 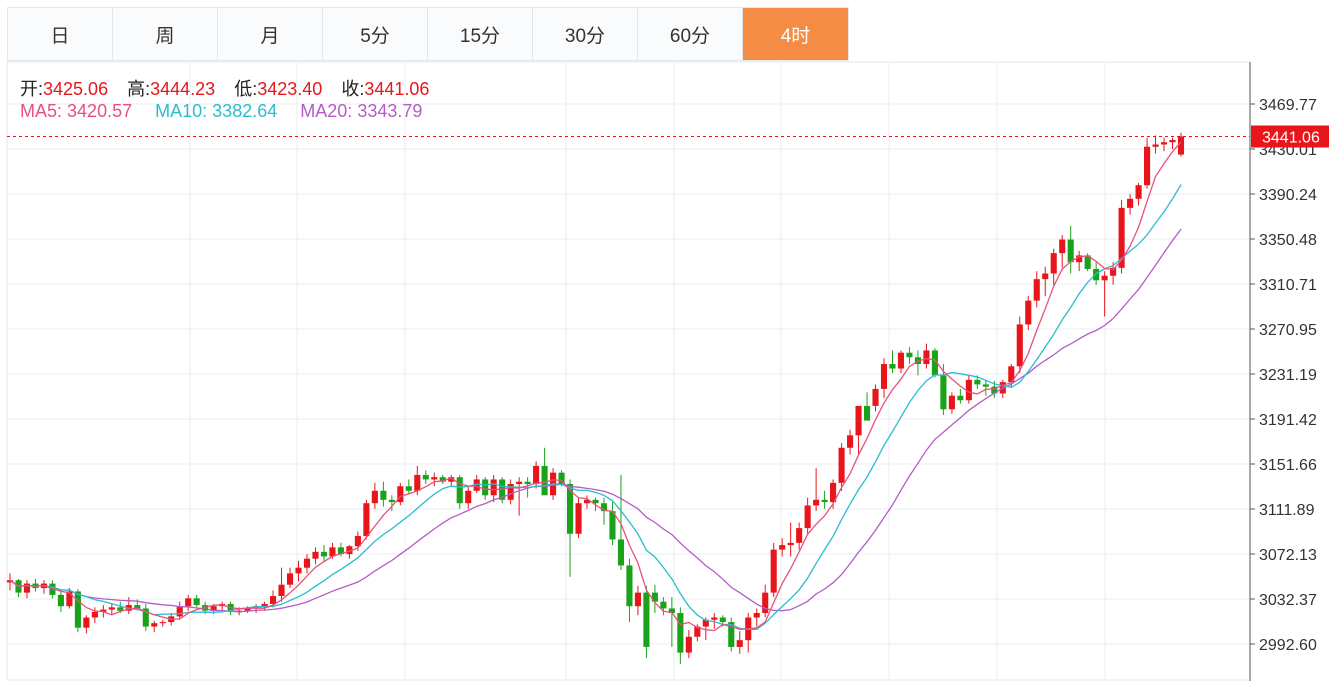 What do you see at coordinates (139, 89) in the screenshot?
I see `high-label: 高:` at bounding box center [139, 89].